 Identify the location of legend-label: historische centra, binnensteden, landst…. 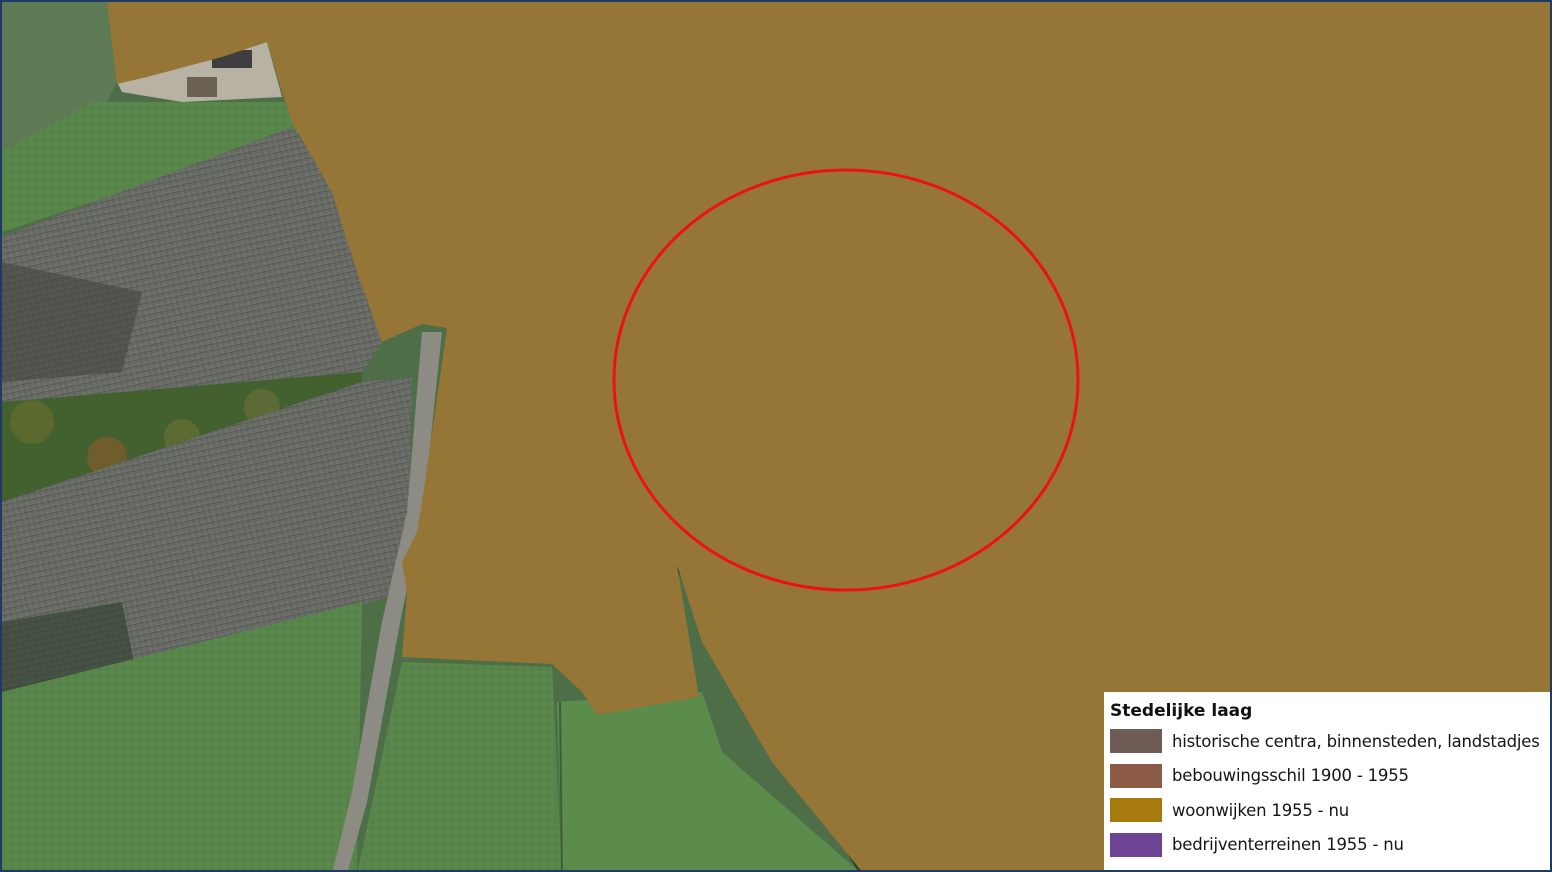
(1356, 741).